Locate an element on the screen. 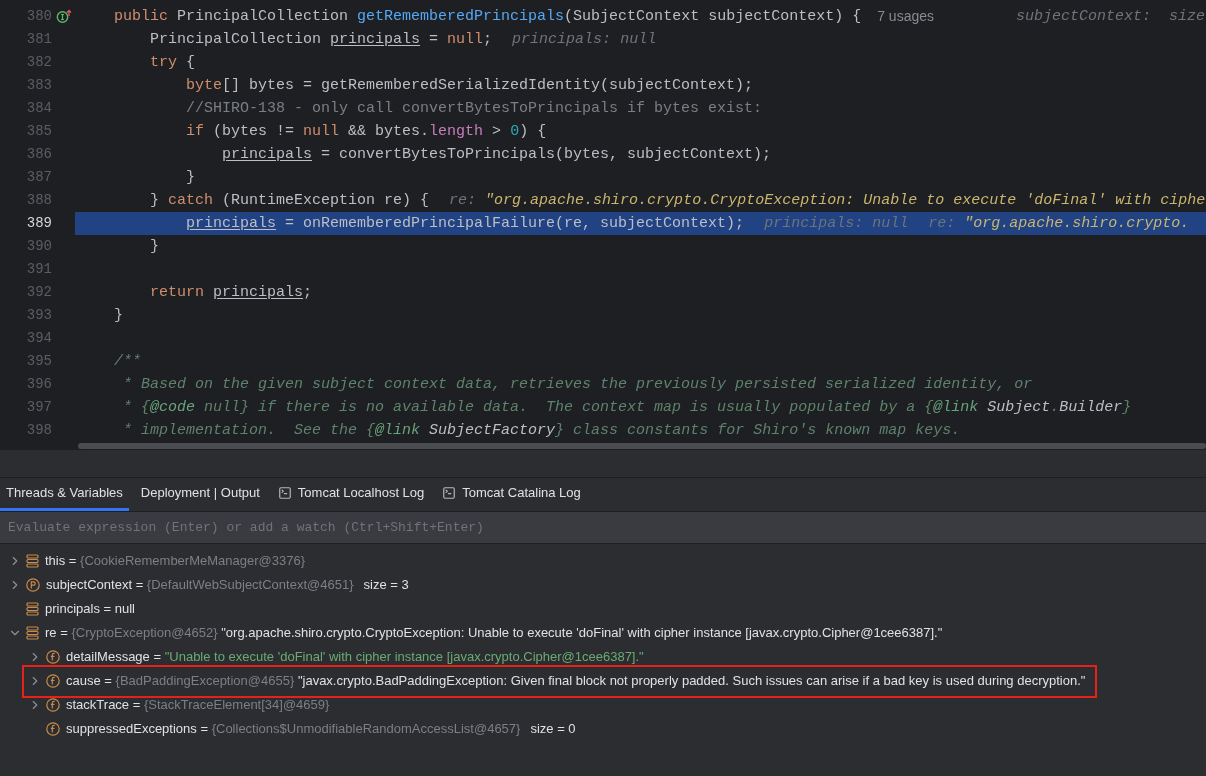 The width and height of the screenshot is (1206, 776). line-number: 392 is located at coordinates (38, 292).